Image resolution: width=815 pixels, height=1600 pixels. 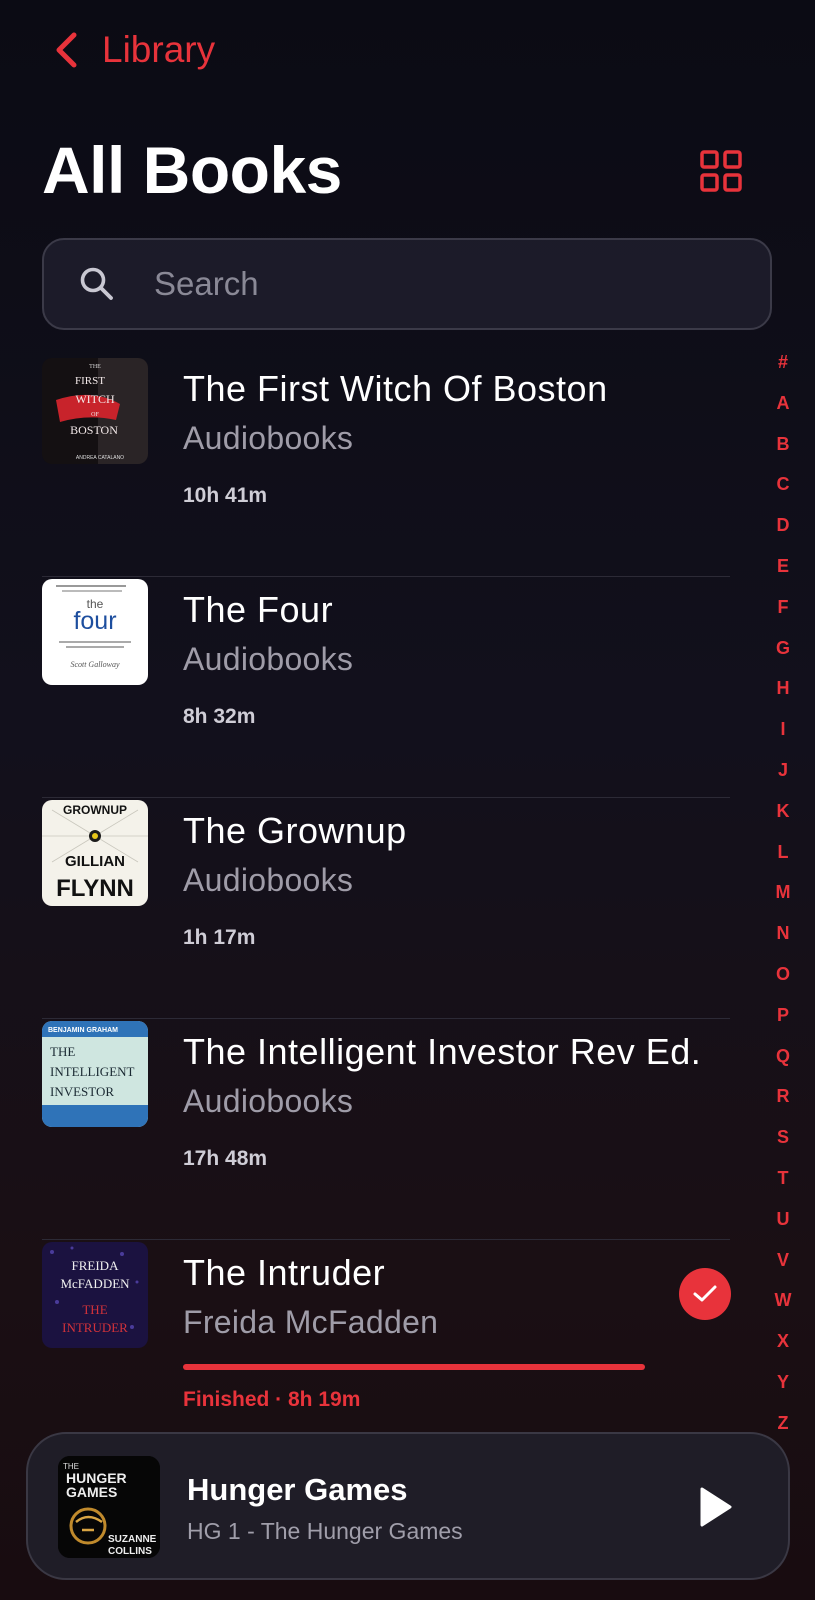 I want to click on search-bar, so click(x=407, y=284).